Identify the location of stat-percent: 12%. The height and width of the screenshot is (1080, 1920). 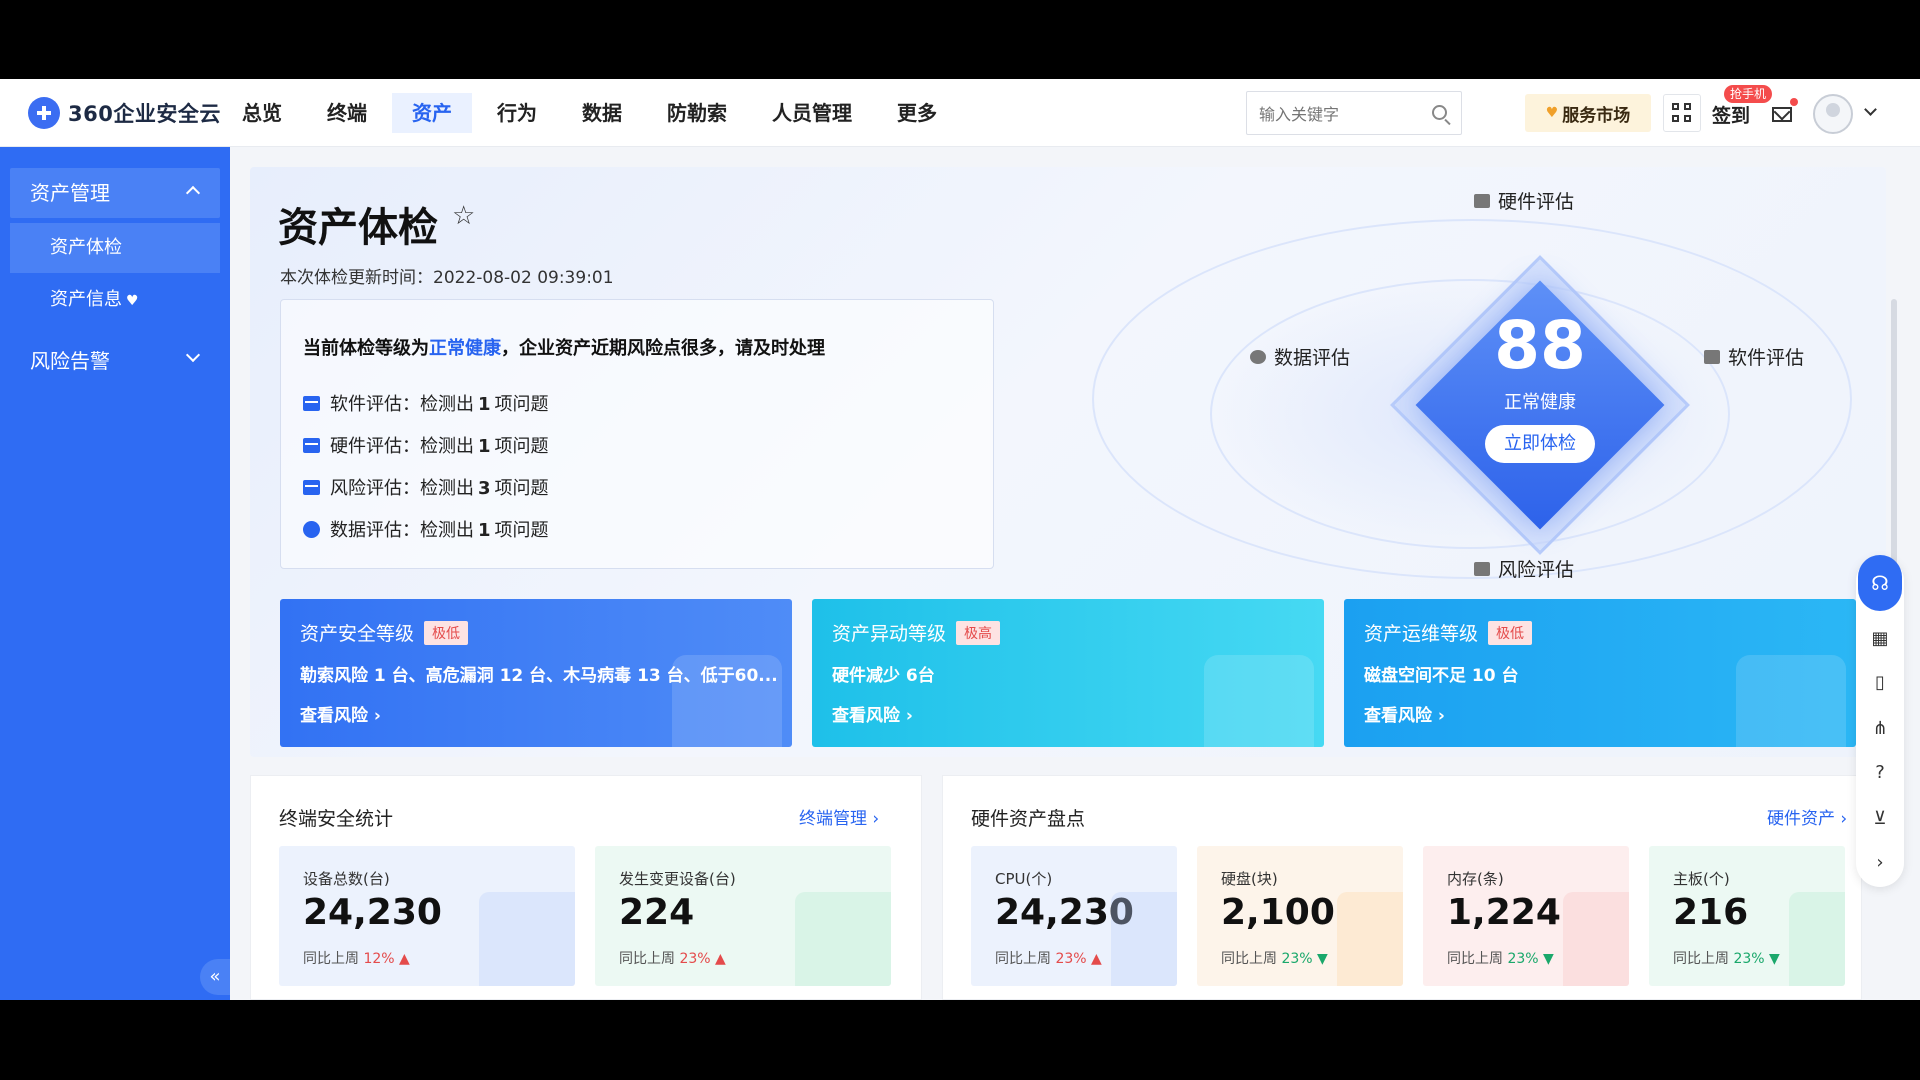
(379, 959).